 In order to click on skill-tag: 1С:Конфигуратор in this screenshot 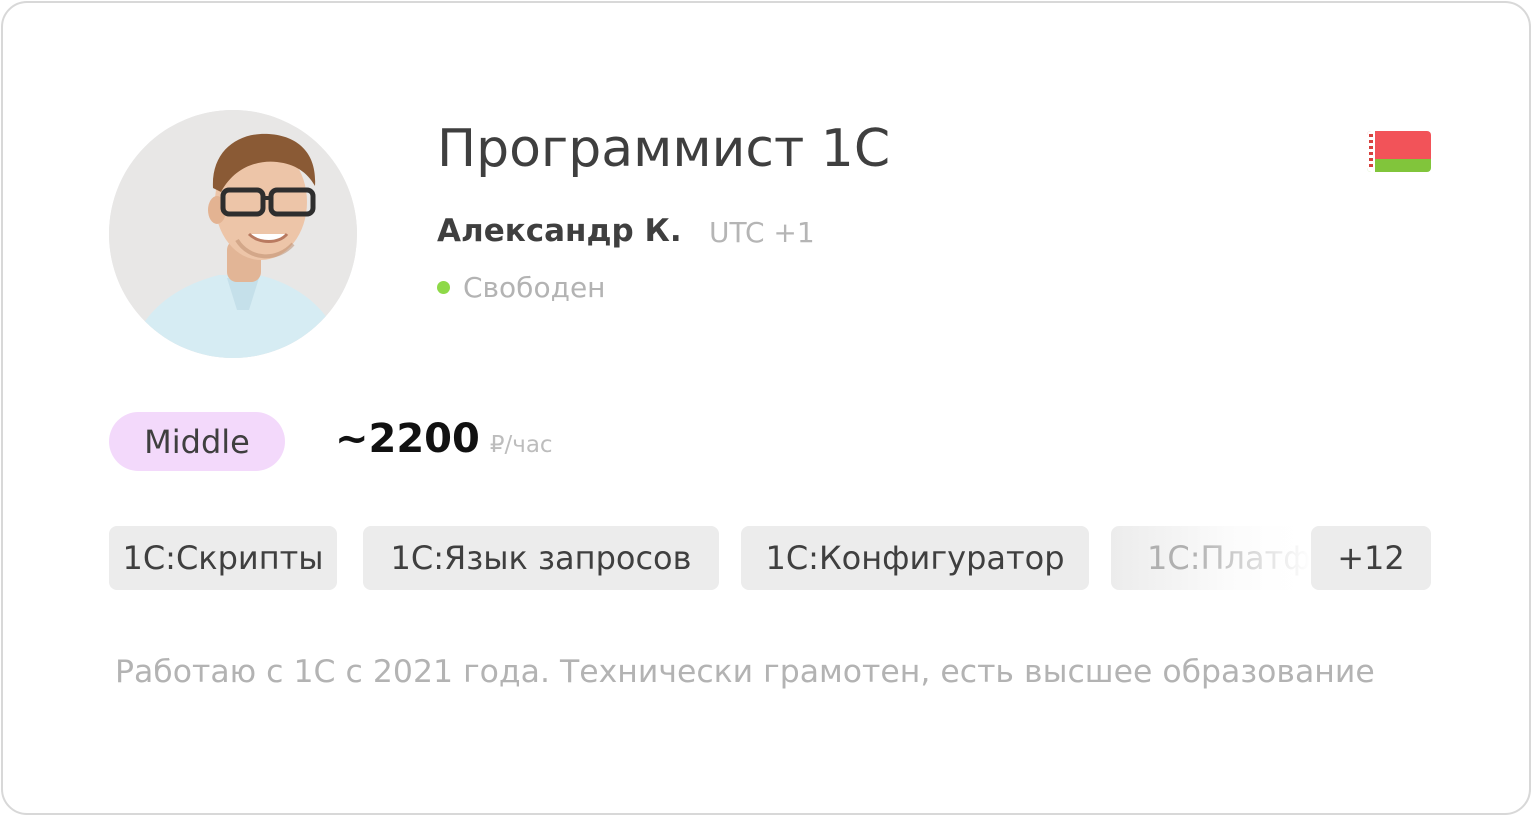, I will do `click(915, 558)`.